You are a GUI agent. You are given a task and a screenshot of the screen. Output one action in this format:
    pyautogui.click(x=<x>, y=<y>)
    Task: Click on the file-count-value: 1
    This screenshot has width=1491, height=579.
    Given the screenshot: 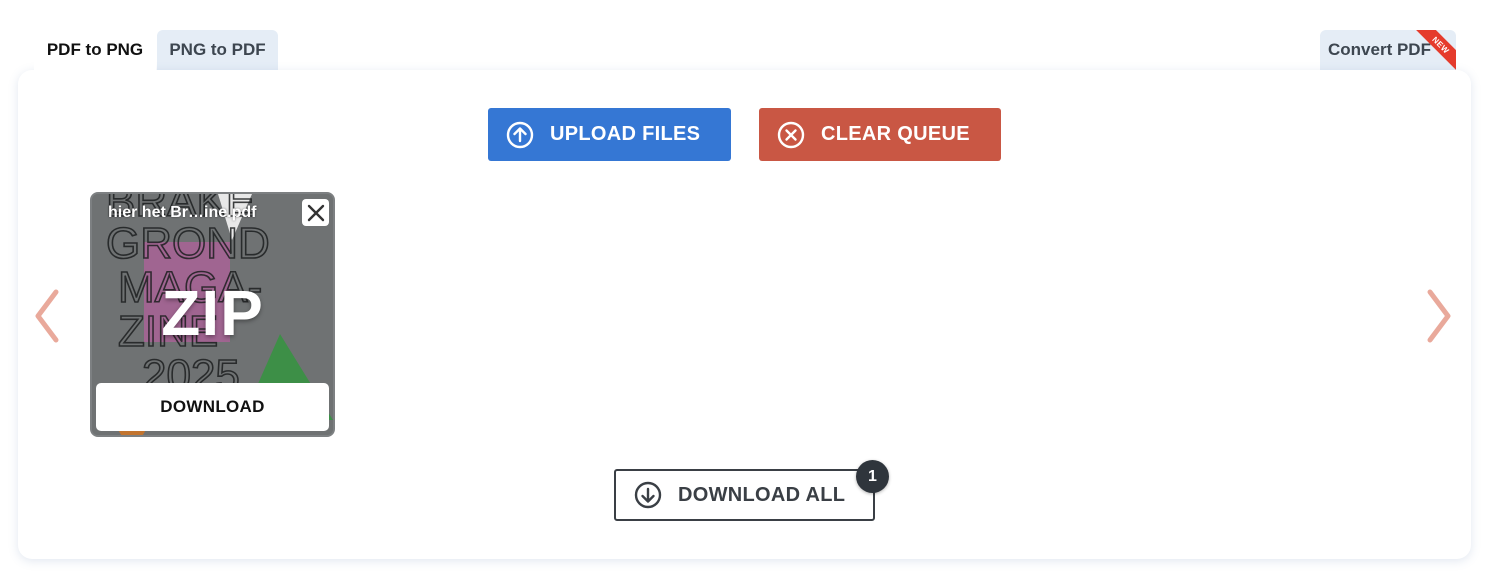 What is the action you would take?
    pyautogui.click(x=872, y=476)
    